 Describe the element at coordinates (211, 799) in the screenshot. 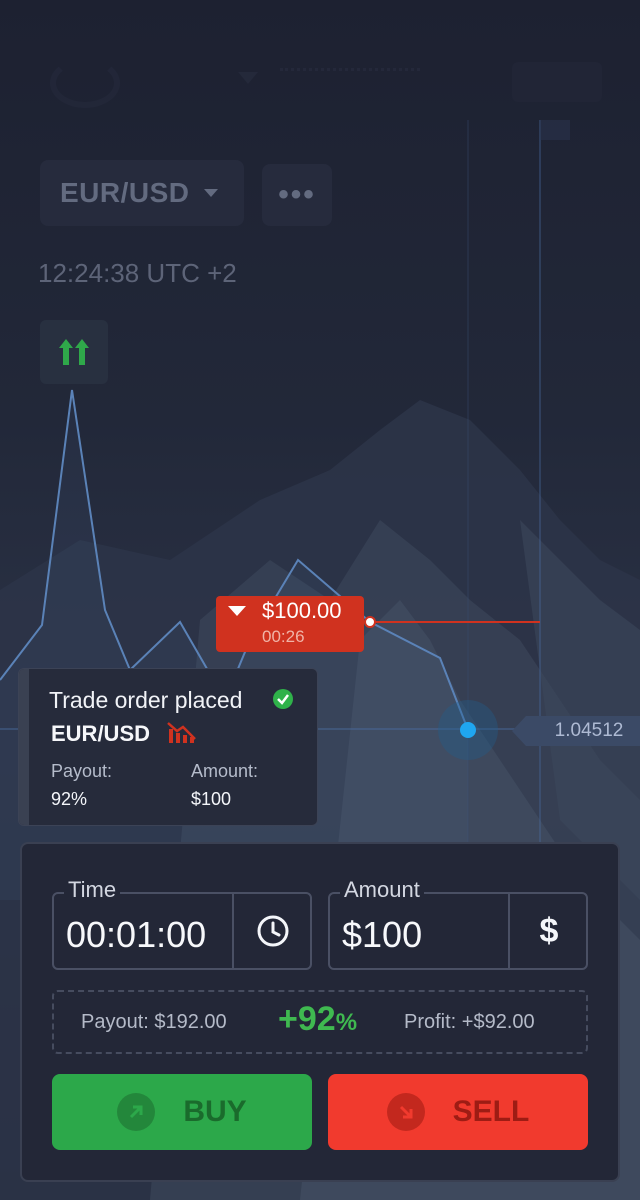

I see `amount-value: $100` at that location.